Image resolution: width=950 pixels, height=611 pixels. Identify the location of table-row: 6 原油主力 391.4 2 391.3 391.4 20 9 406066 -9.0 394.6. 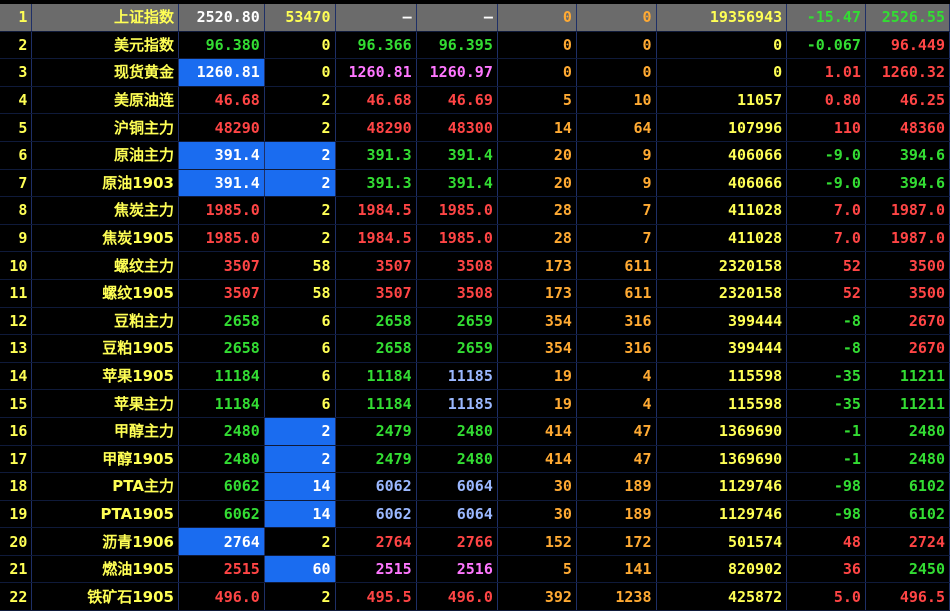
(475, 155).